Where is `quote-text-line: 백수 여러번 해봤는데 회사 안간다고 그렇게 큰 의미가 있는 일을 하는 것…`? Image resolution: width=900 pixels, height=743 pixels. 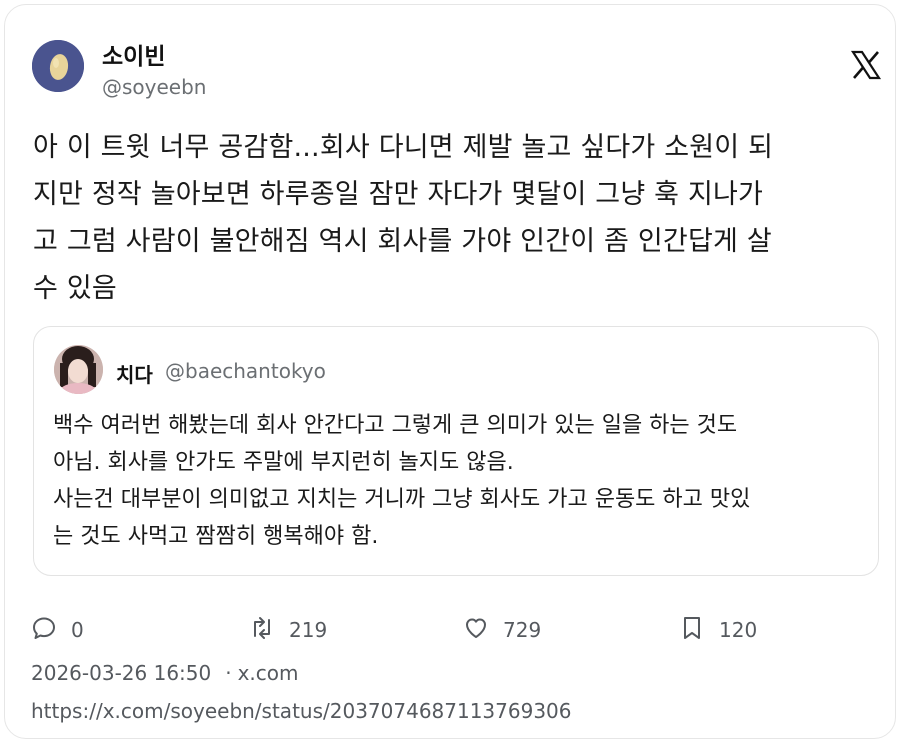
quote-text-line: 백수 여러번 해봤는데 회사 안간다고 그렇게 큰 의미가 있는 일을 하는 것… is located at coordinates (395, 425).